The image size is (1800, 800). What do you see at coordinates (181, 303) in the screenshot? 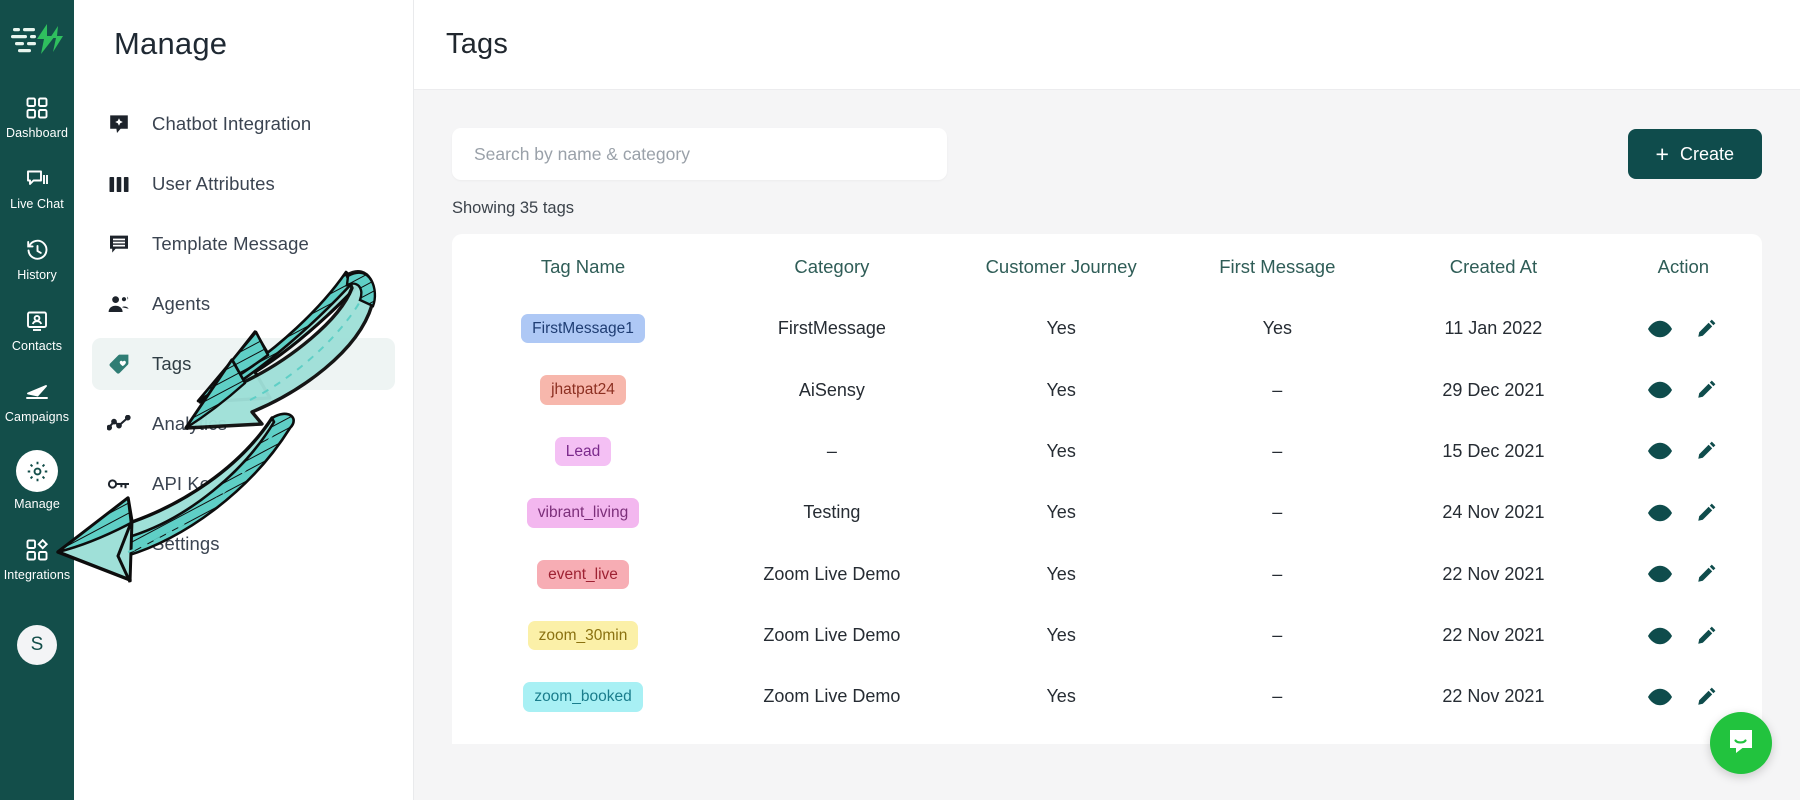
I see `sidebar-label-agents: Agents` at bounding box center [181, 303].